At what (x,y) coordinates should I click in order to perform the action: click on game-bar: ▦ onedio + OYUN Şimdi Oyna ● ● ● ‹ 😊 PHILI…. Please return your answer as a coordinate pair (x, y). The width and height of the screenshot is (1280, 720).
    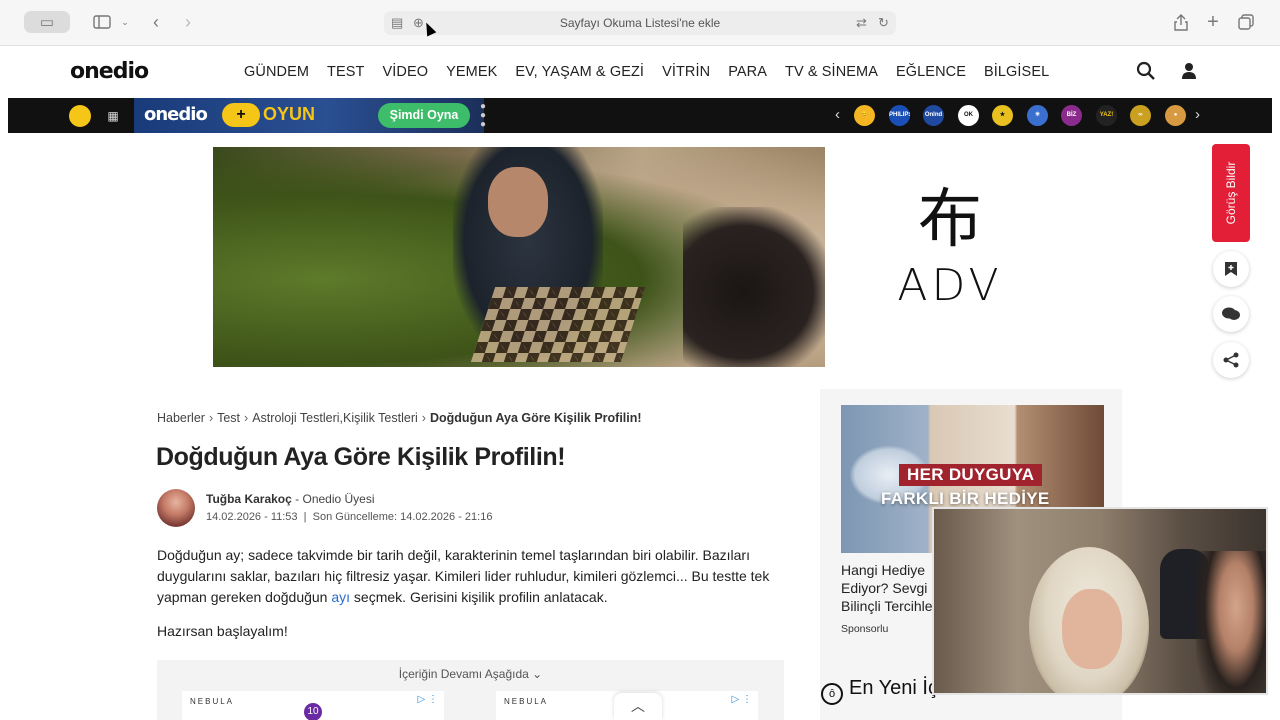
    Looking at the image, I should click on (640, 115).